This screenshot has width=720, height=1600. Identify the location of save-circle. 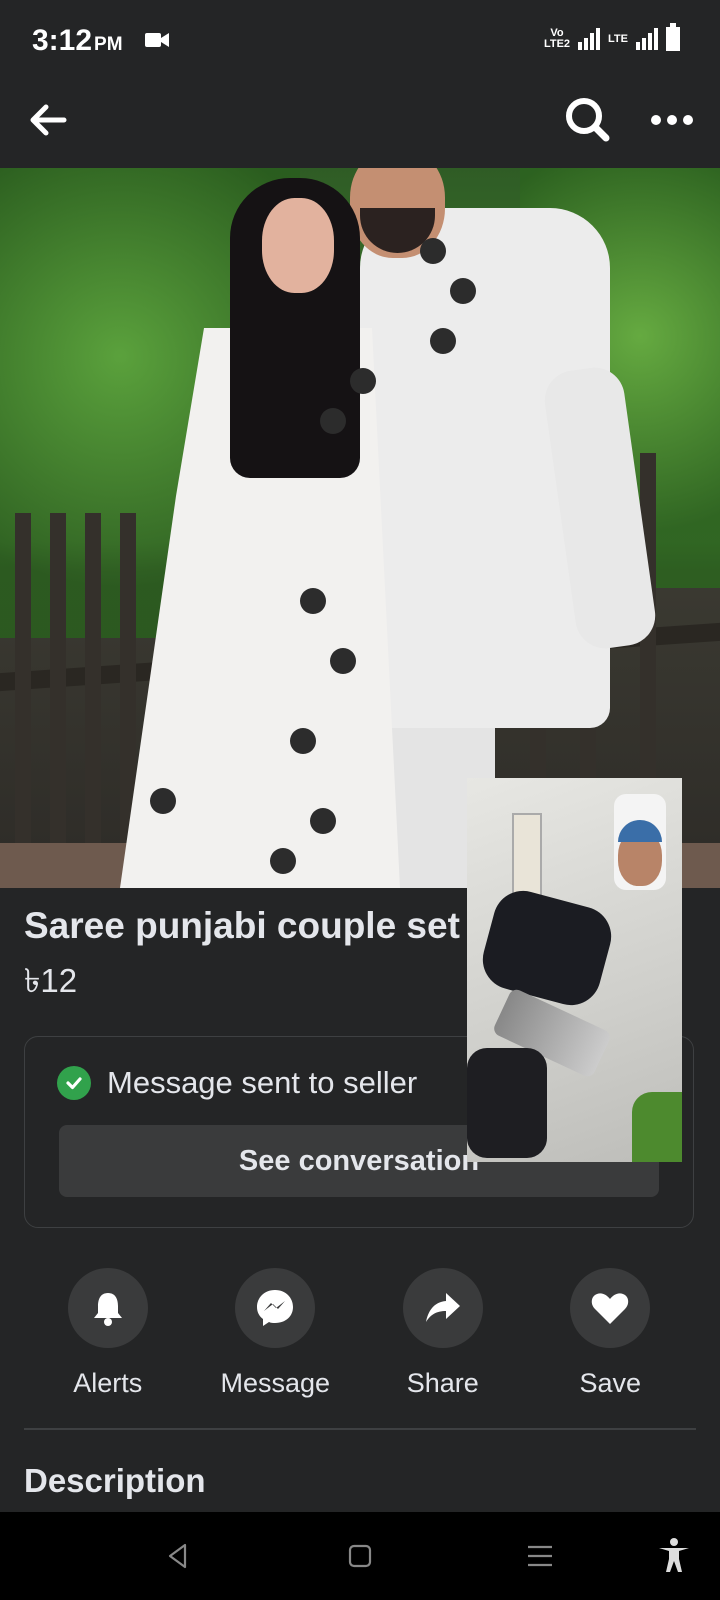
(610, 1308).